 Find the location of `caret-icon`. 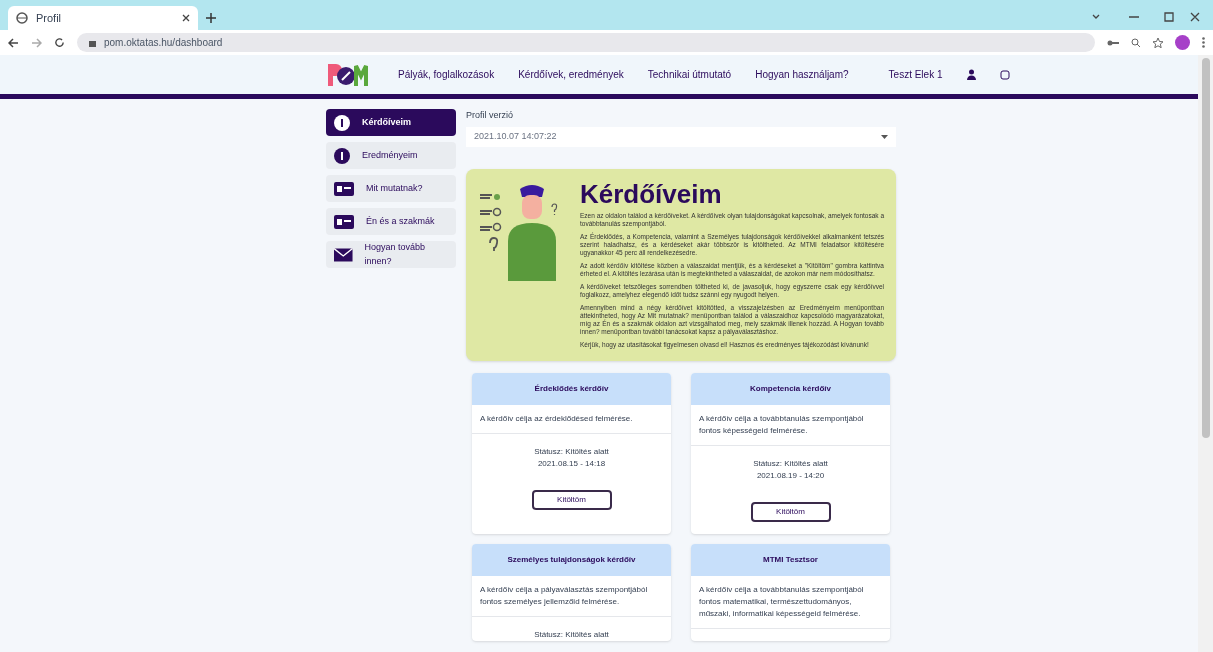

caret-icon is located at coordinates (884, 136).